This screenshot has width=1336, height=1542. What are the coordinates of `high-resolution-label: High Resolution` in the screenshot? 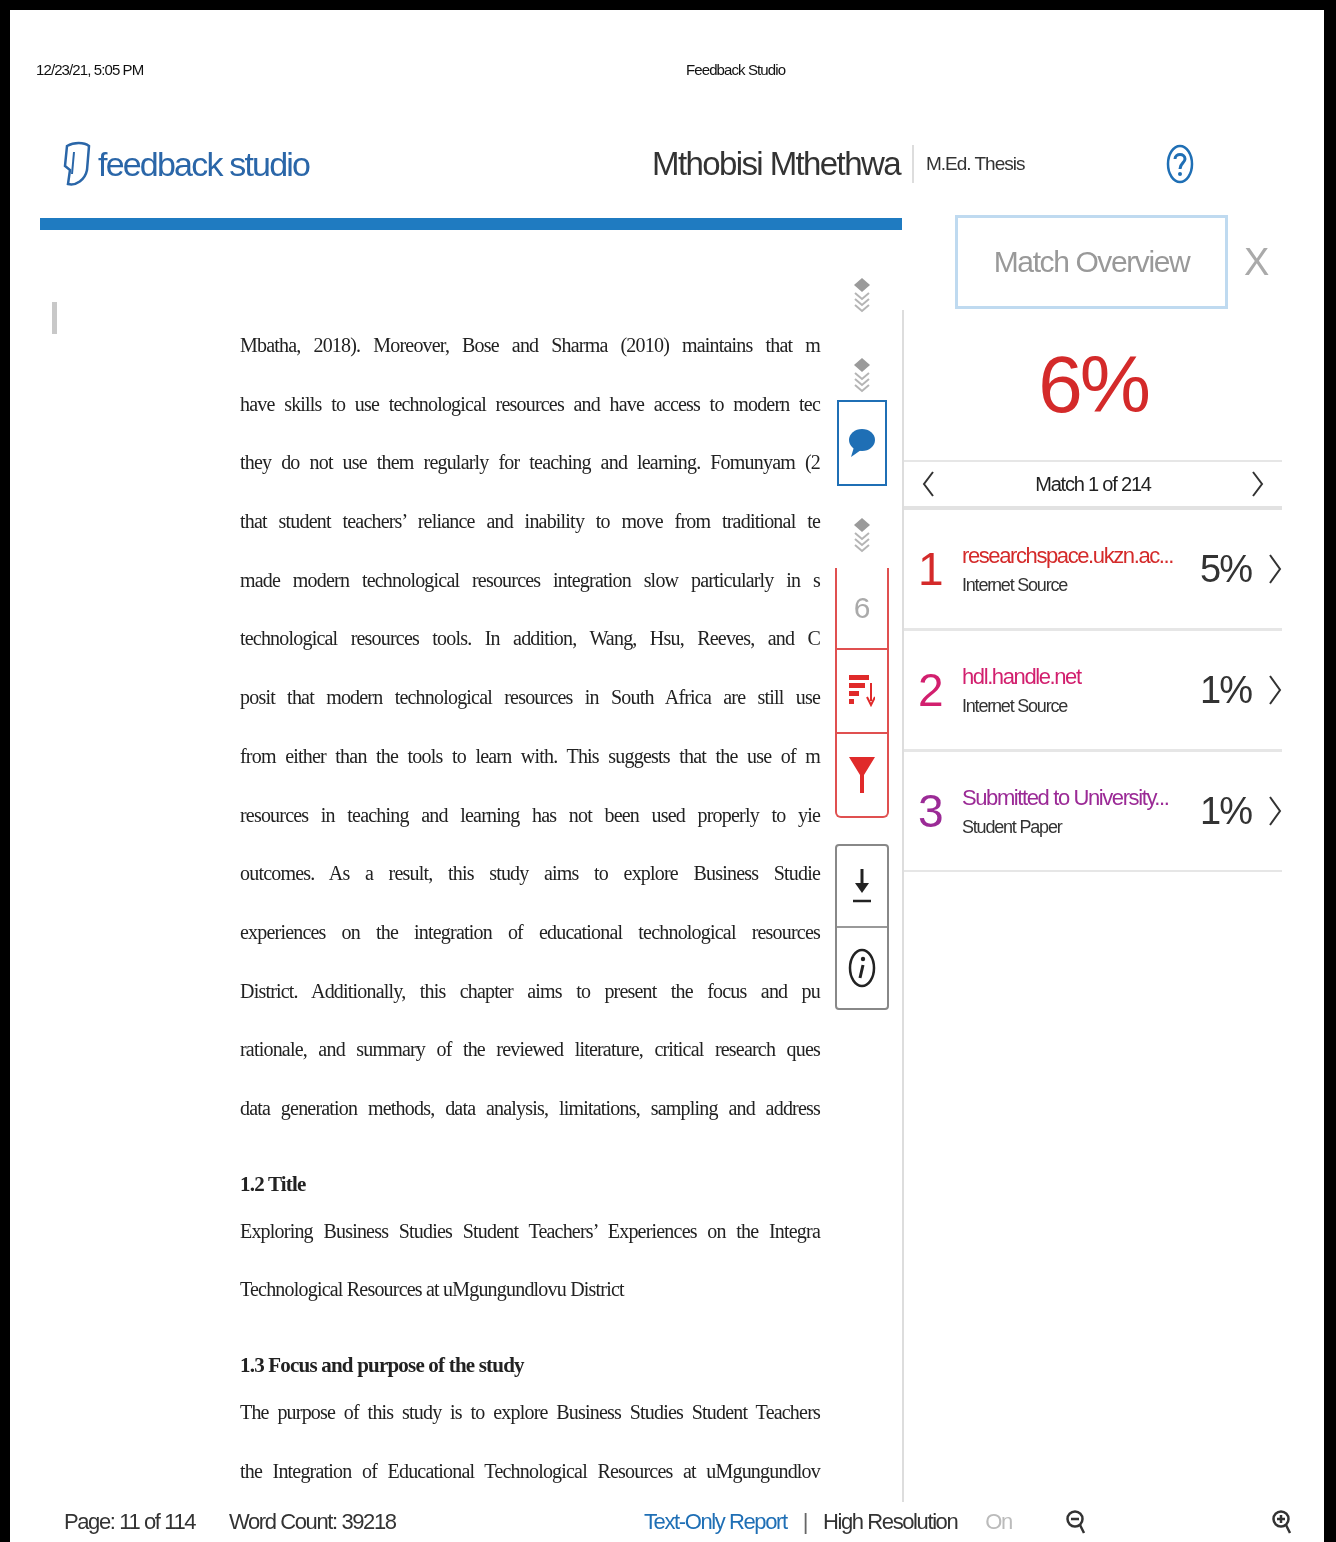 It's located at (890, 1522).